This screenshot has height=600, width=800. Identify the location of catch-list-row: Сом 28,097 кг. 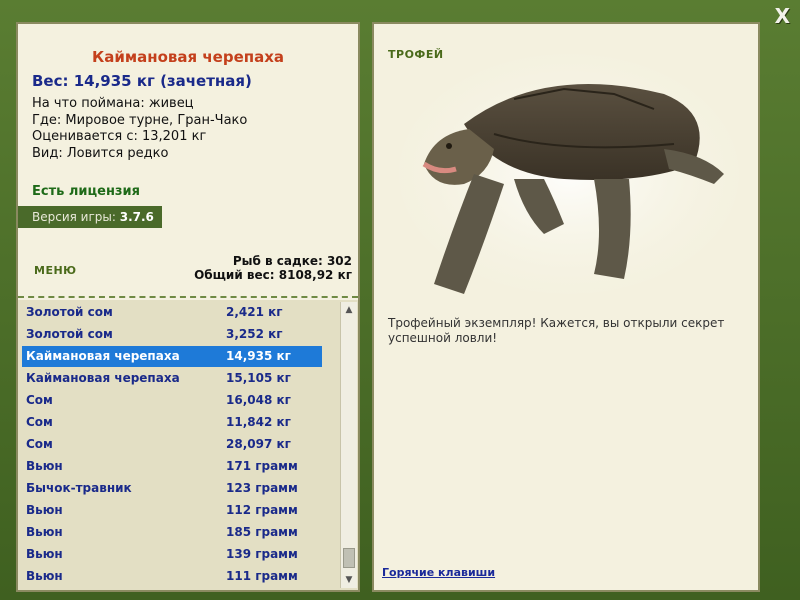
(172, 444).